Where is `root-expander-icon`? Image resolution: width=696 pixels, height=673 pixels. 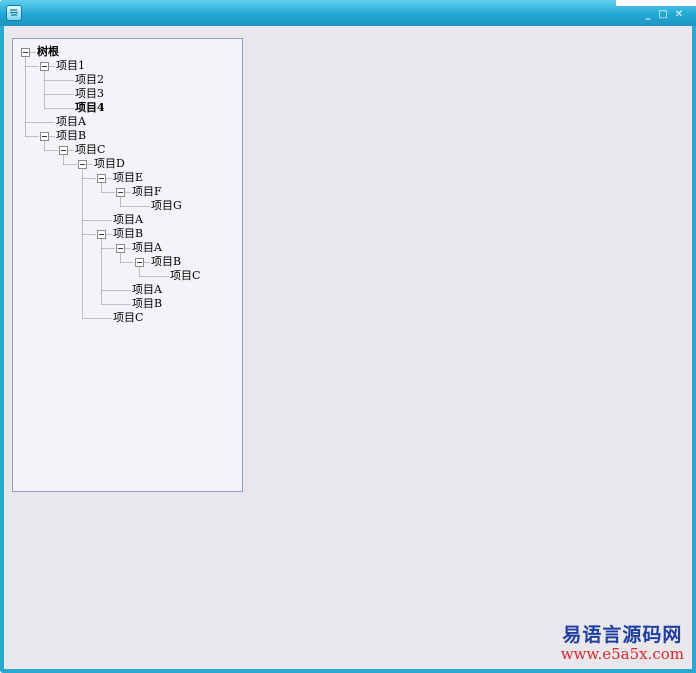
root-expander-icon is located at coordinates (25, 52).